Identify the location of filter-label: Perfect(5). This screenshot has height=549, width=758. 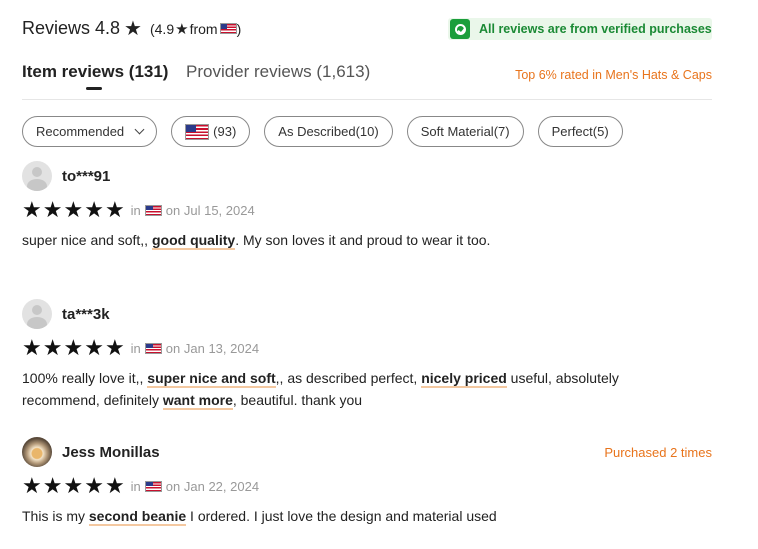
(580, 131).